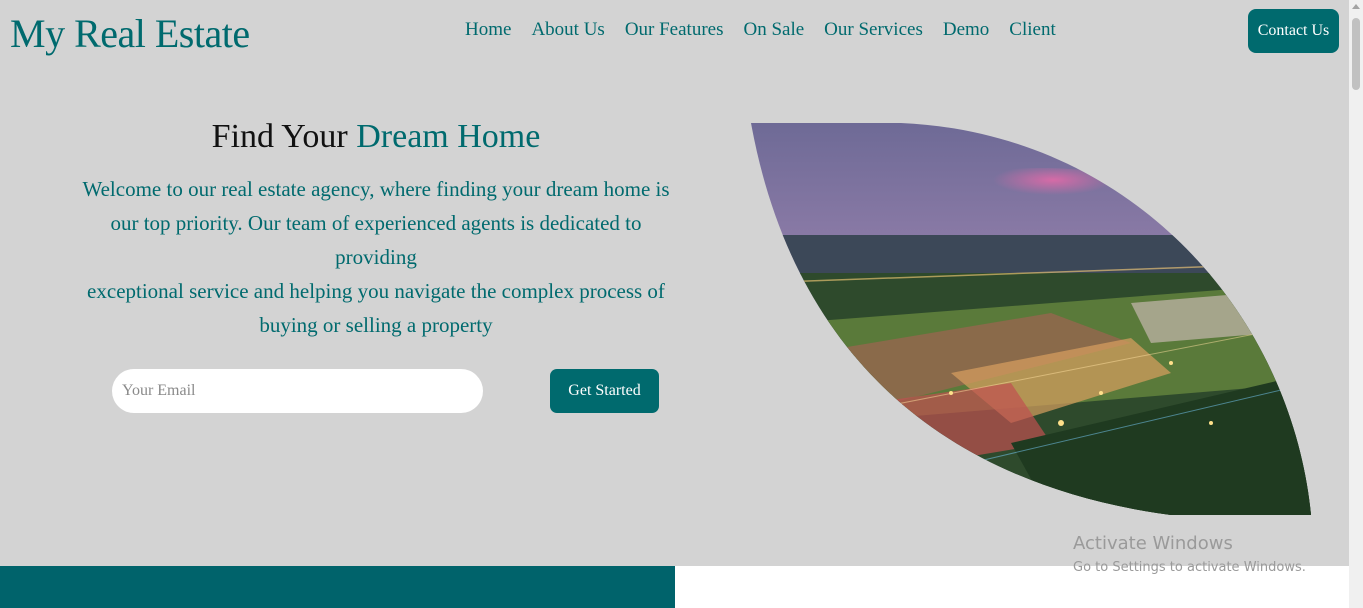 The image size is (1363, 608). Describe the element at coordinates (873, 30) in the screenshot. I see `nav-our-services: Our Services` at that location.